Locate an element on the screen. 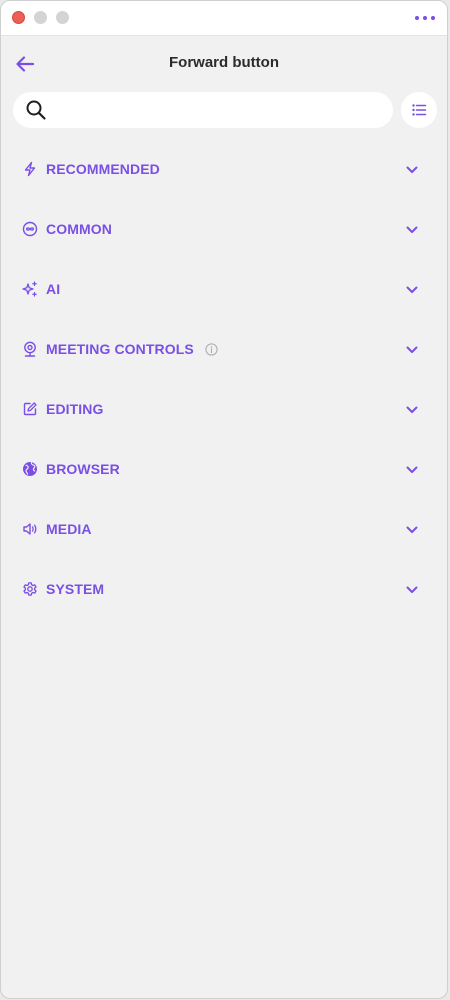 Image resolution: width=450 pixels, height=1000 pixels. category-label: MEETING CONTROLS is located at coordinates (132, 349).